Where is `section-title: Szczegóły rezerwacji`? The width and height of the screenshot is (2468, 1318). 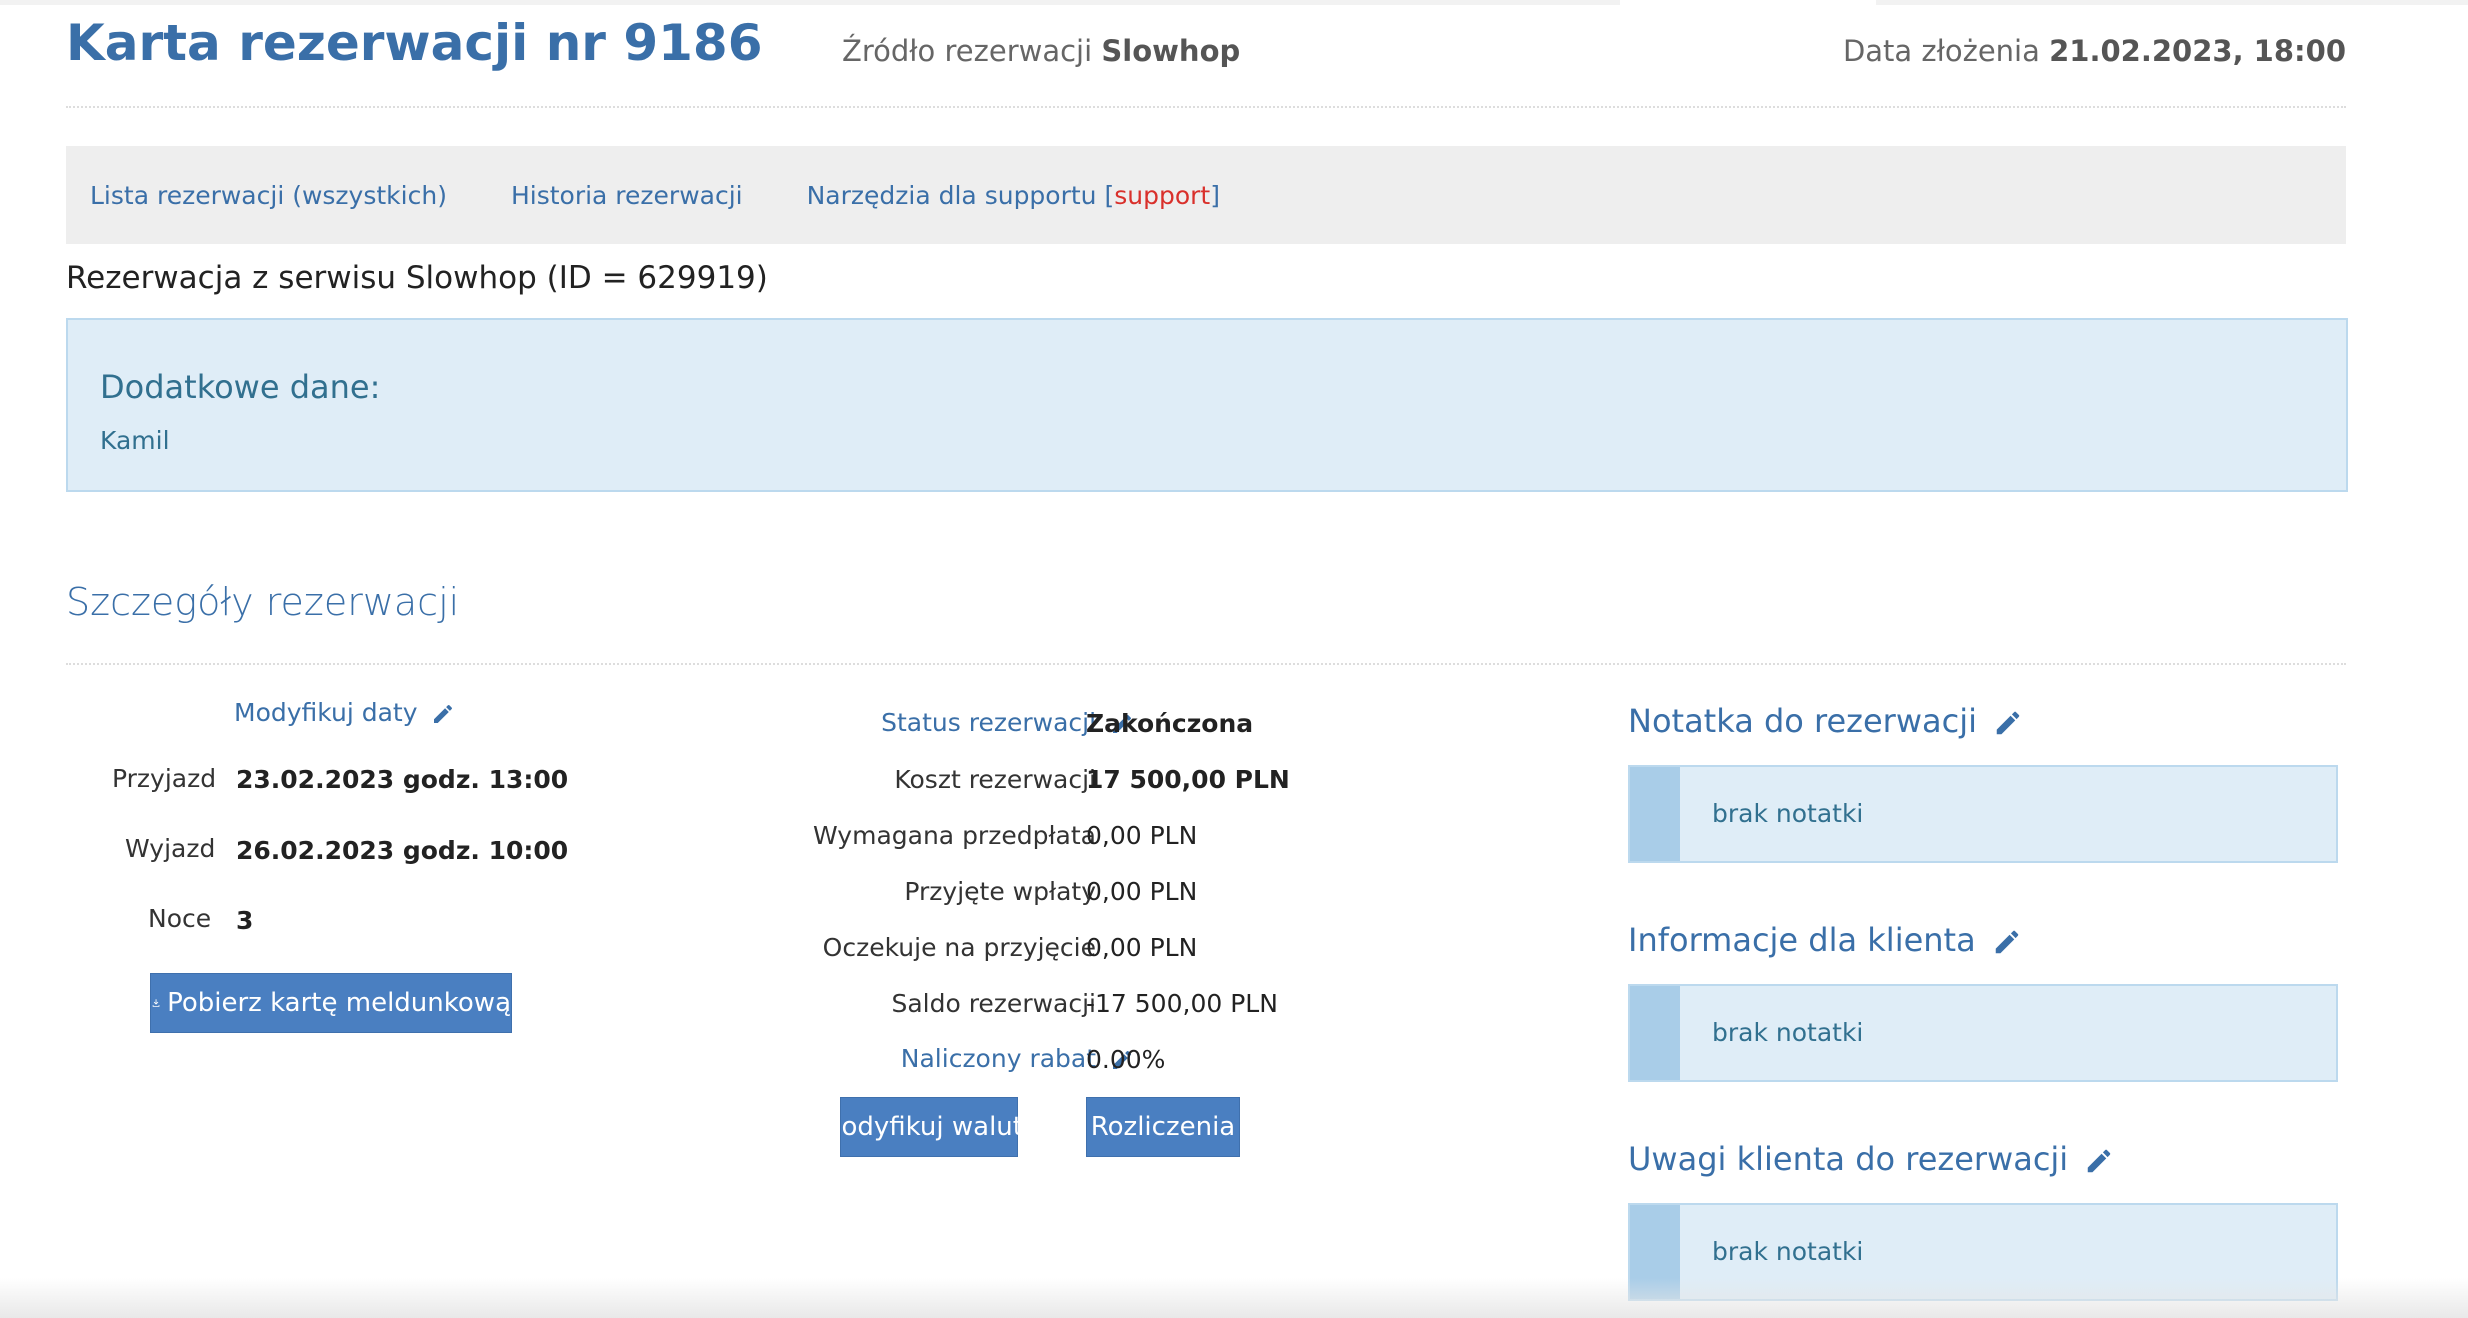 section-title: Szczegóły rezerwacji is located at coordinates (263, 602).